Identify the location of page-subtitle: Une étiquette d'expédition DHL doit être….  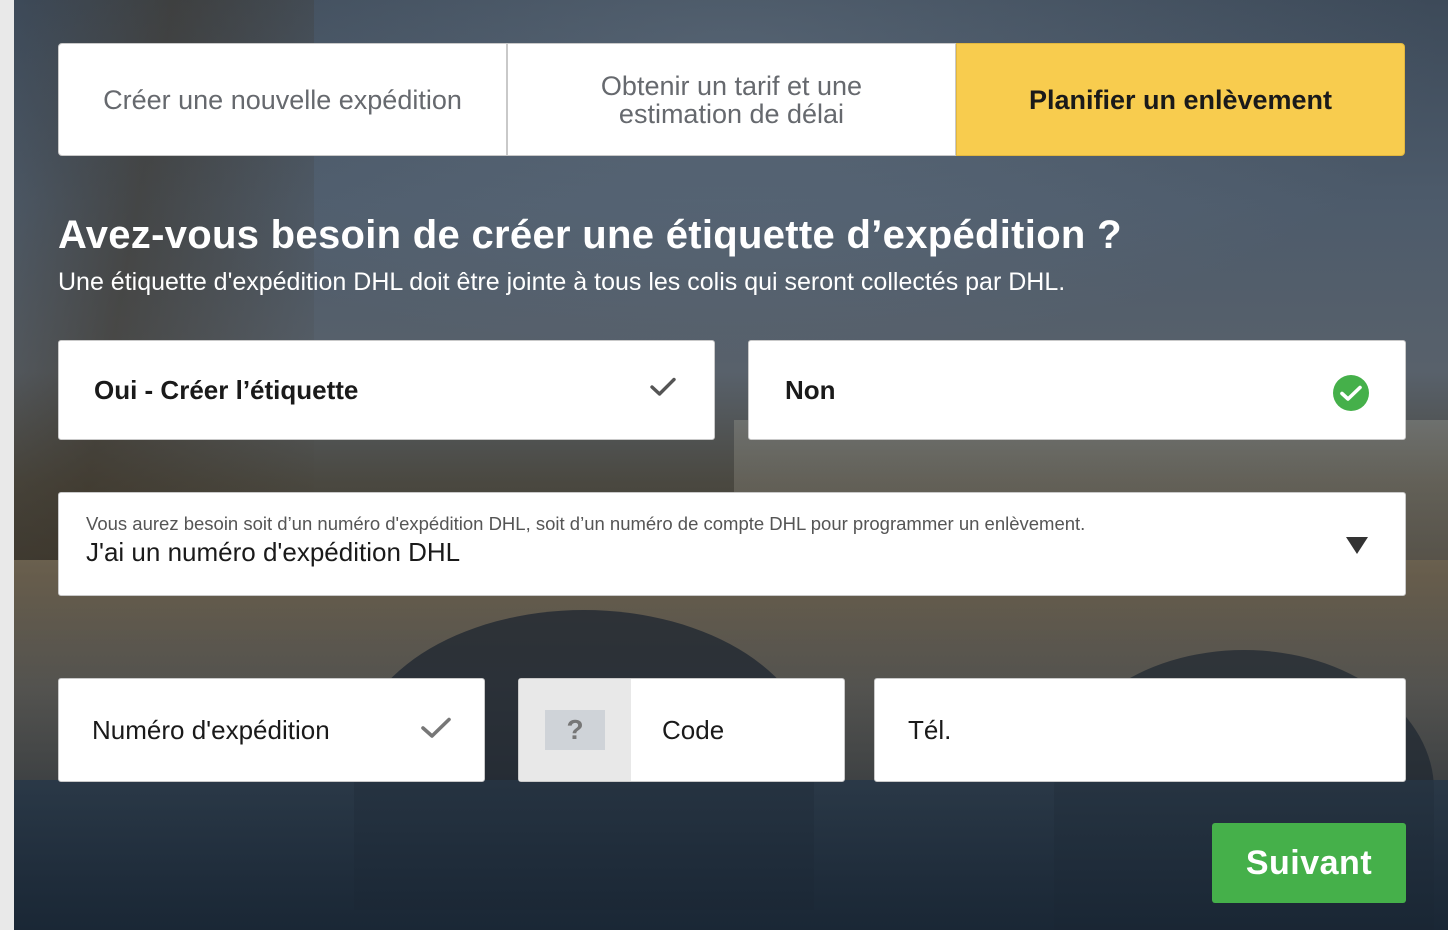
(562, 282).